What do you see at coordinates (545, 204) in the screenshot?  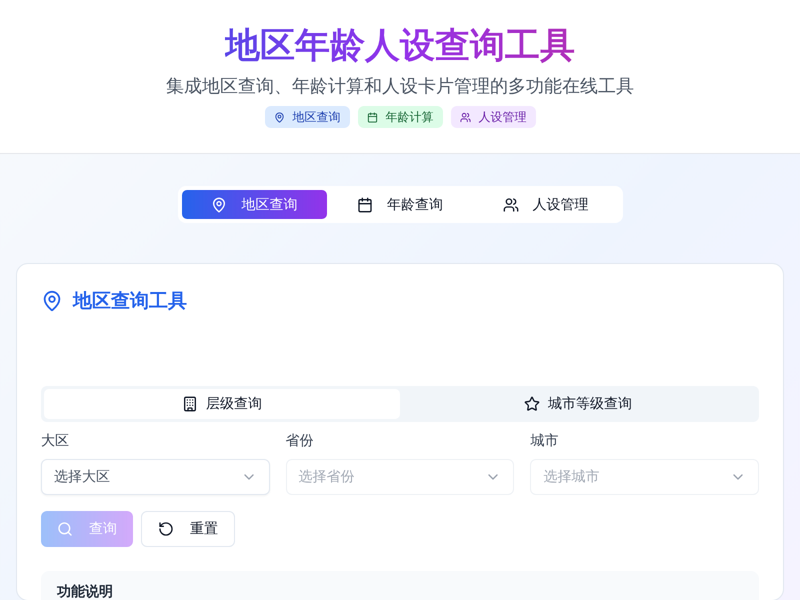 I see `tab: 人设管理` at bounding box center [545, 204].